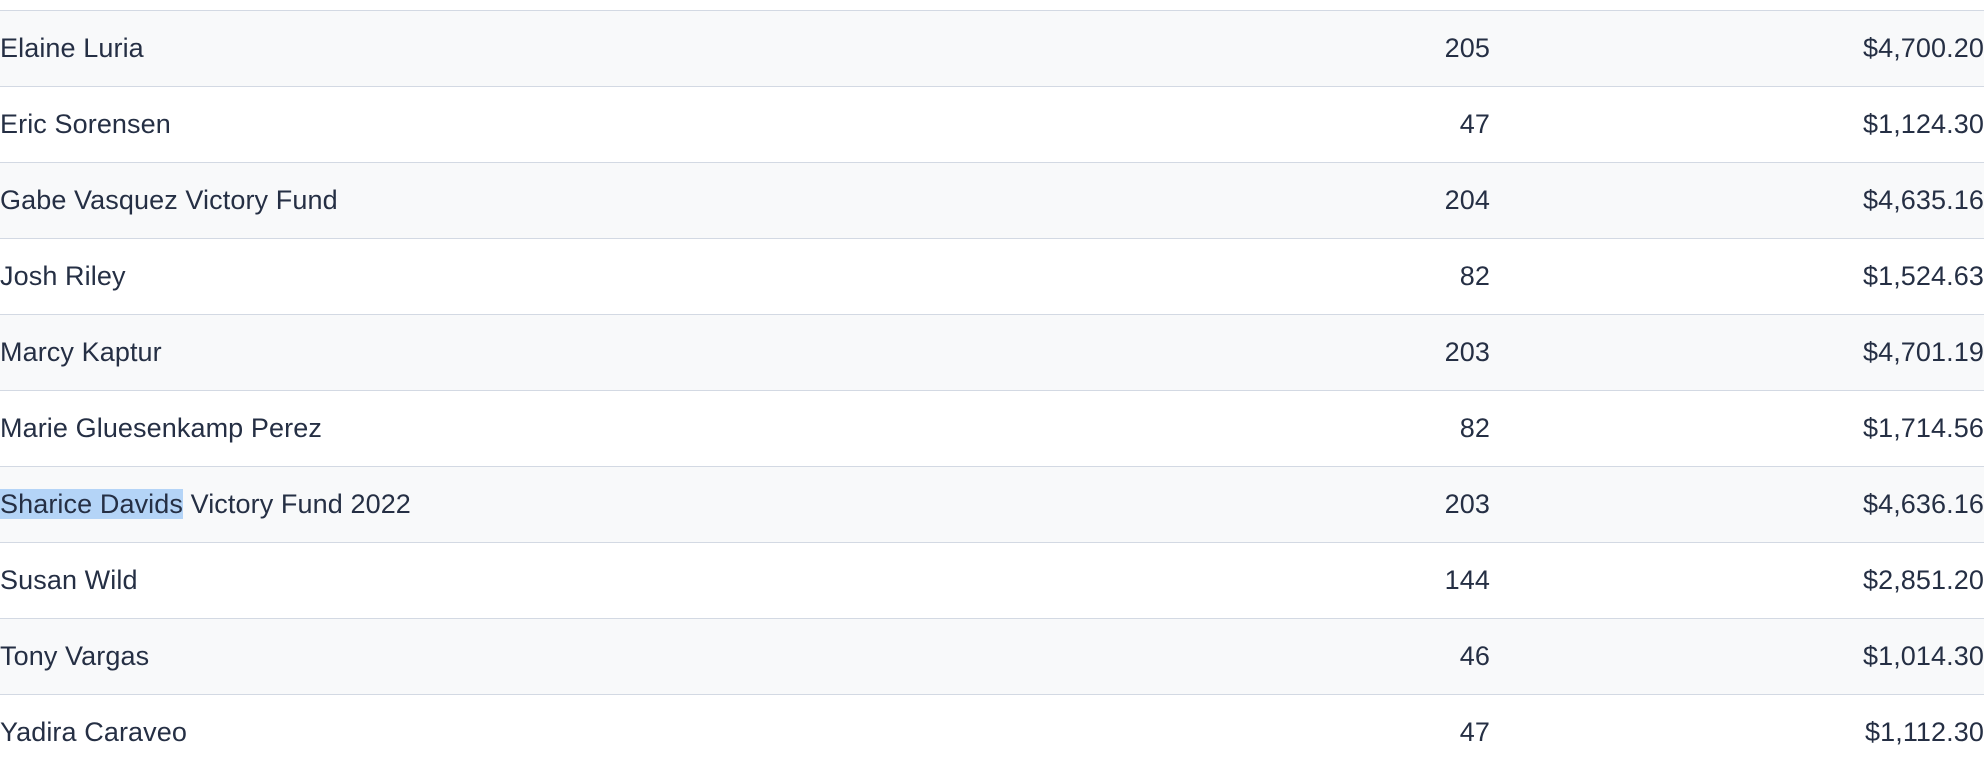 This screenshot has height=770, width=1984. Describe the element at coordinates (635, 48) in the screenshot. I see `cell-committee-name: Elaine Luria` at that location.